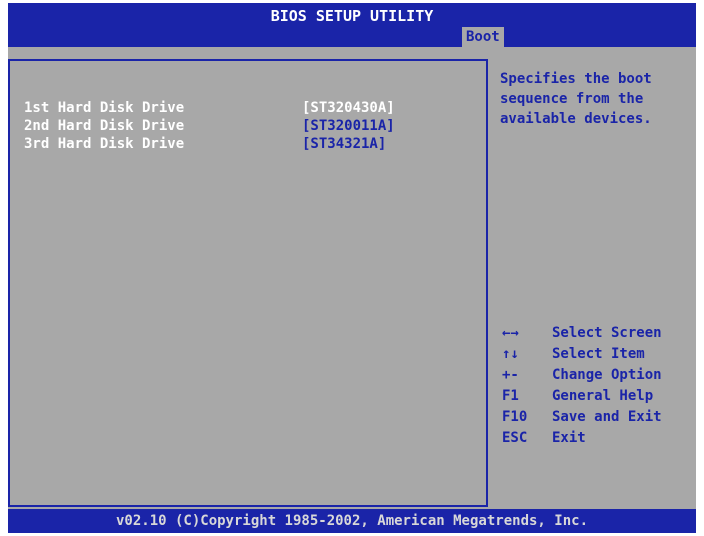  Describe the element at coordinates (510, 354) in the screenshot. I see `up-down-arrows-icon: ↑↓` at that location.